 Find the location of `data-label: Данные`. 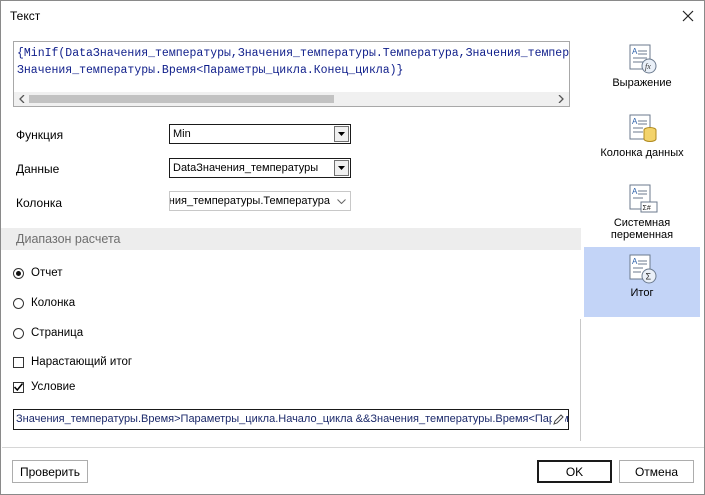

data-label: Данные is located at coordinates (38, 169).